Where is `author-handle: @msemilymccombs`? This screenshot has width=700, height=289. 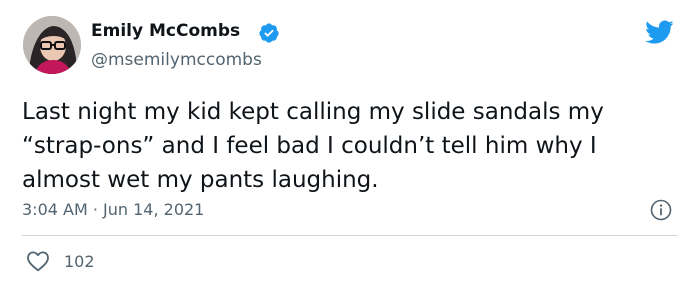
author-handle: @msemilymccombs is located at coordinates (176, 60).